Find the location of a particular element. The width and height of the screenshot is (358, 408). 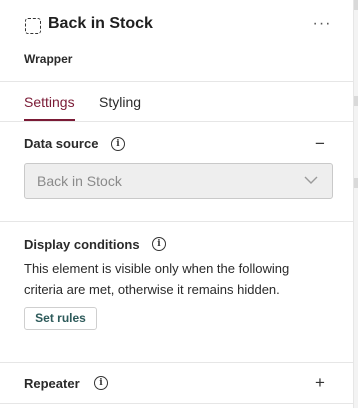

data-source-select: Back in Stock is located at coordinates (178, 181).